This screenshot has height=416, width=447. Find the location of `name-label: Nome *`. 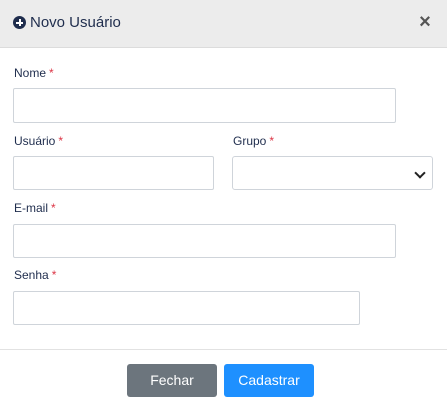

name-label: Nome * is located at coordinates (34, 73).